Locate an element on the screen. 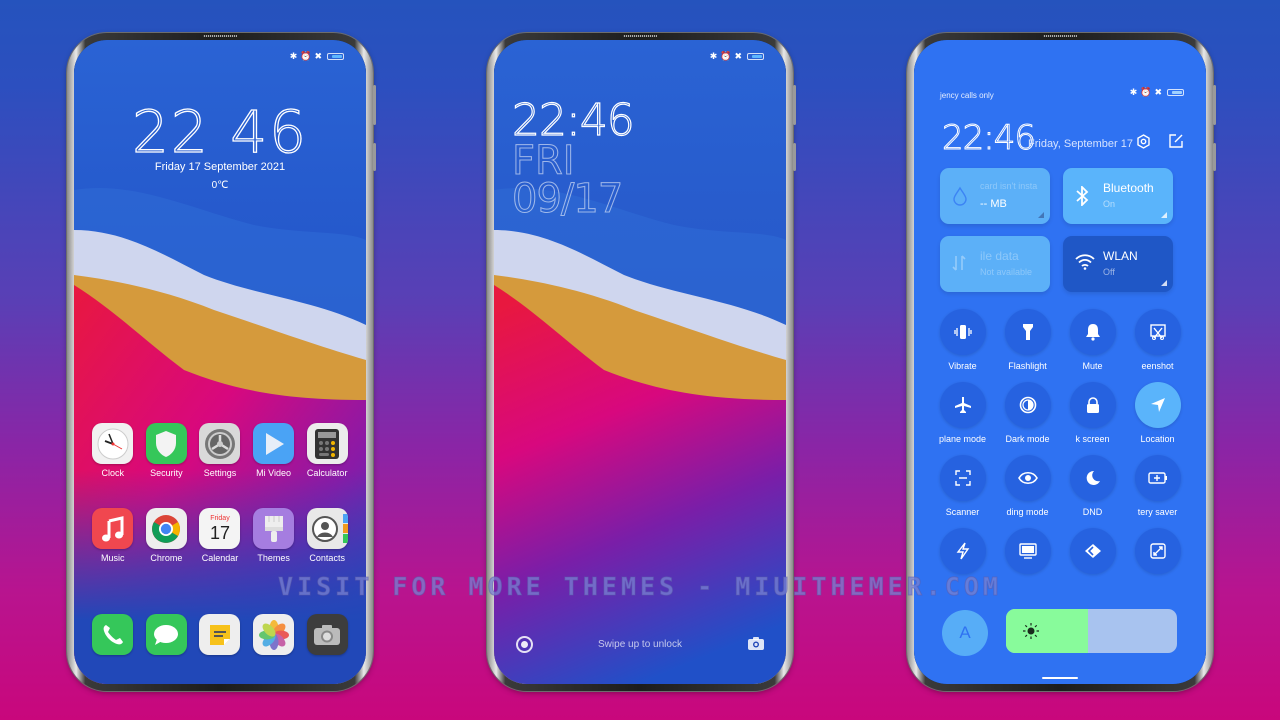  edit-icon is located at coordinates (1176, 143).